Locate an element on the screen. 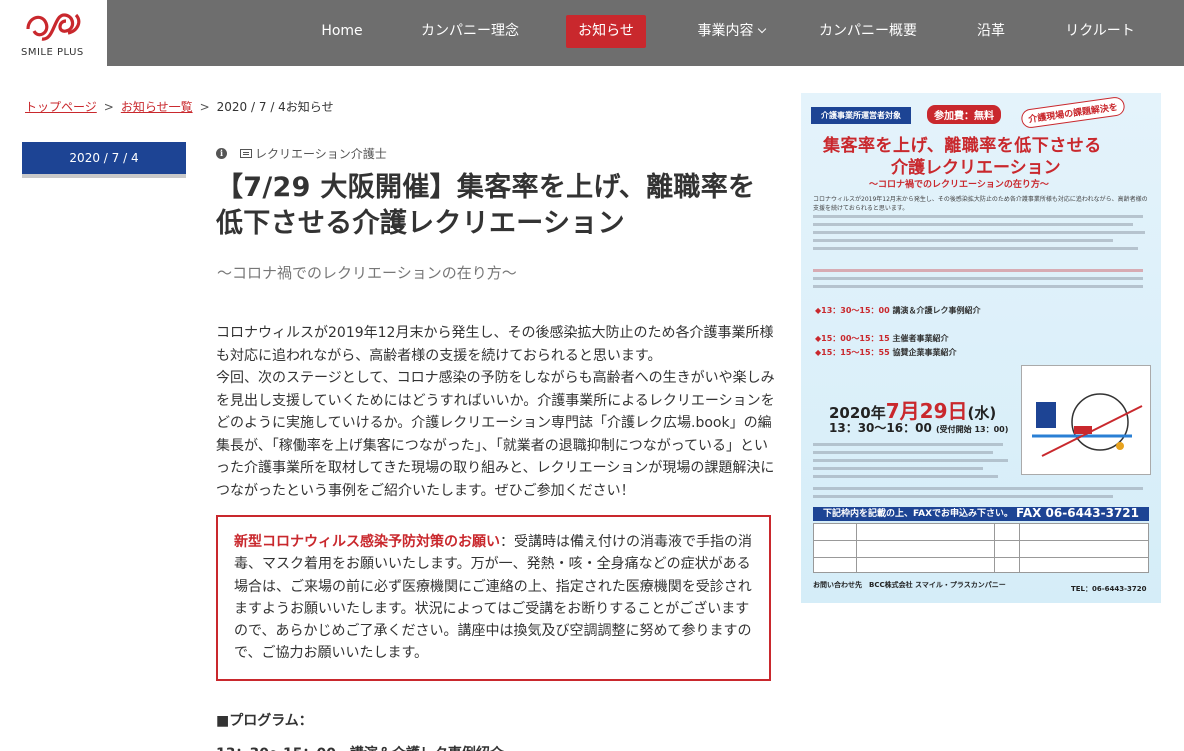  flyer-catch: 介護現場の課題解決を is located at coordinates (1073, 112).